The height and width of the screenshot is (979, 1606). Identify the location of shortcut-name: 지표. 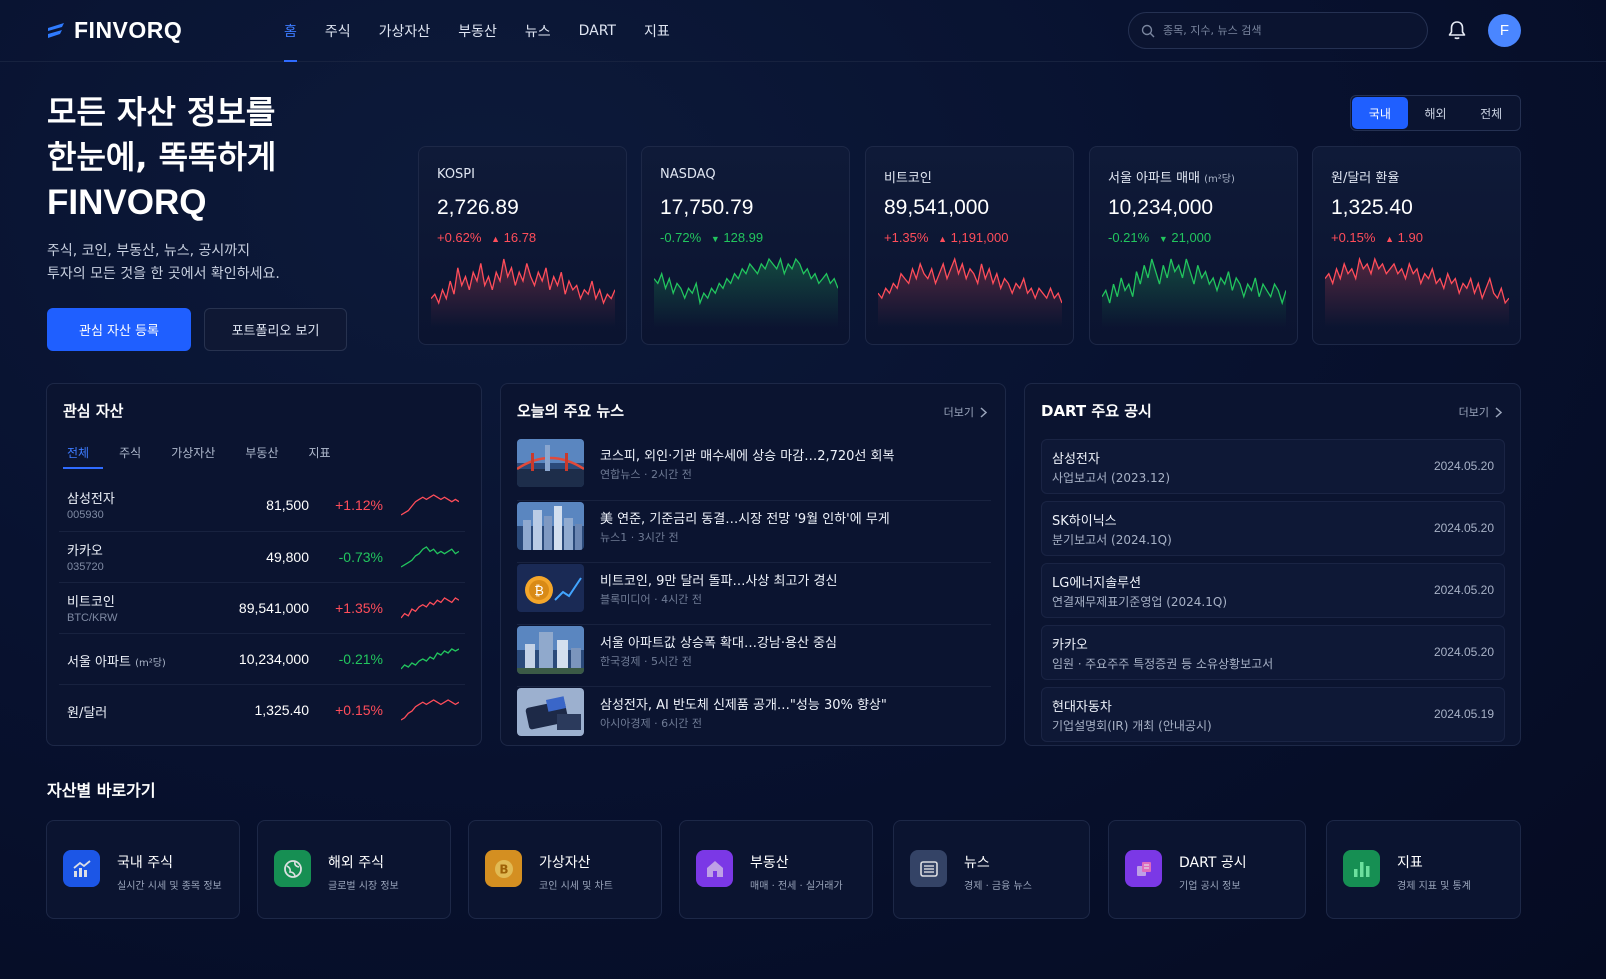
(1410, 863).